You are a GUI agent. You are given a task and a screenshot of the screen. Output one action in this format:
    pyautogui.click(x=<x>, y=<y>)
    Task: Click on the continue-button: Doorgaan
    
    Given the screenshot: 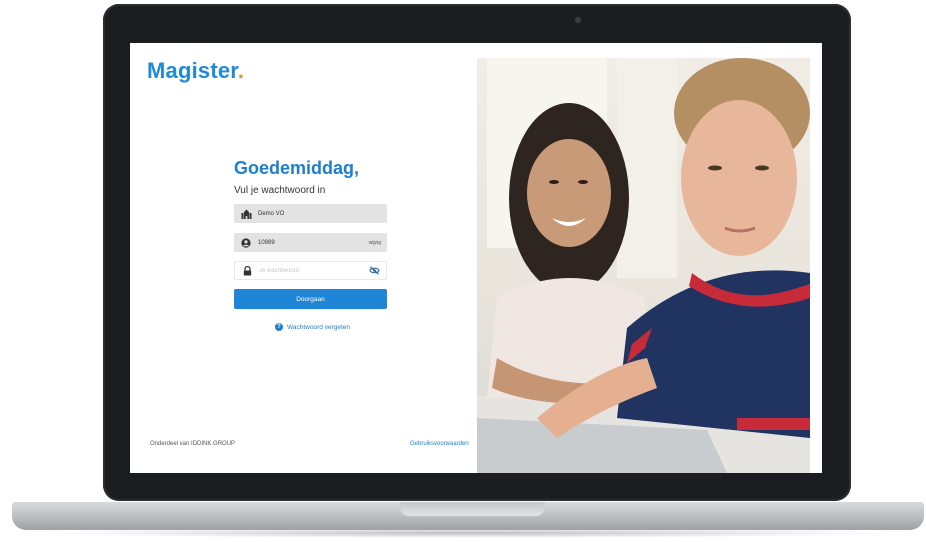 What is the action you would take?
    pyautogui.click(x=310, y=299)
    